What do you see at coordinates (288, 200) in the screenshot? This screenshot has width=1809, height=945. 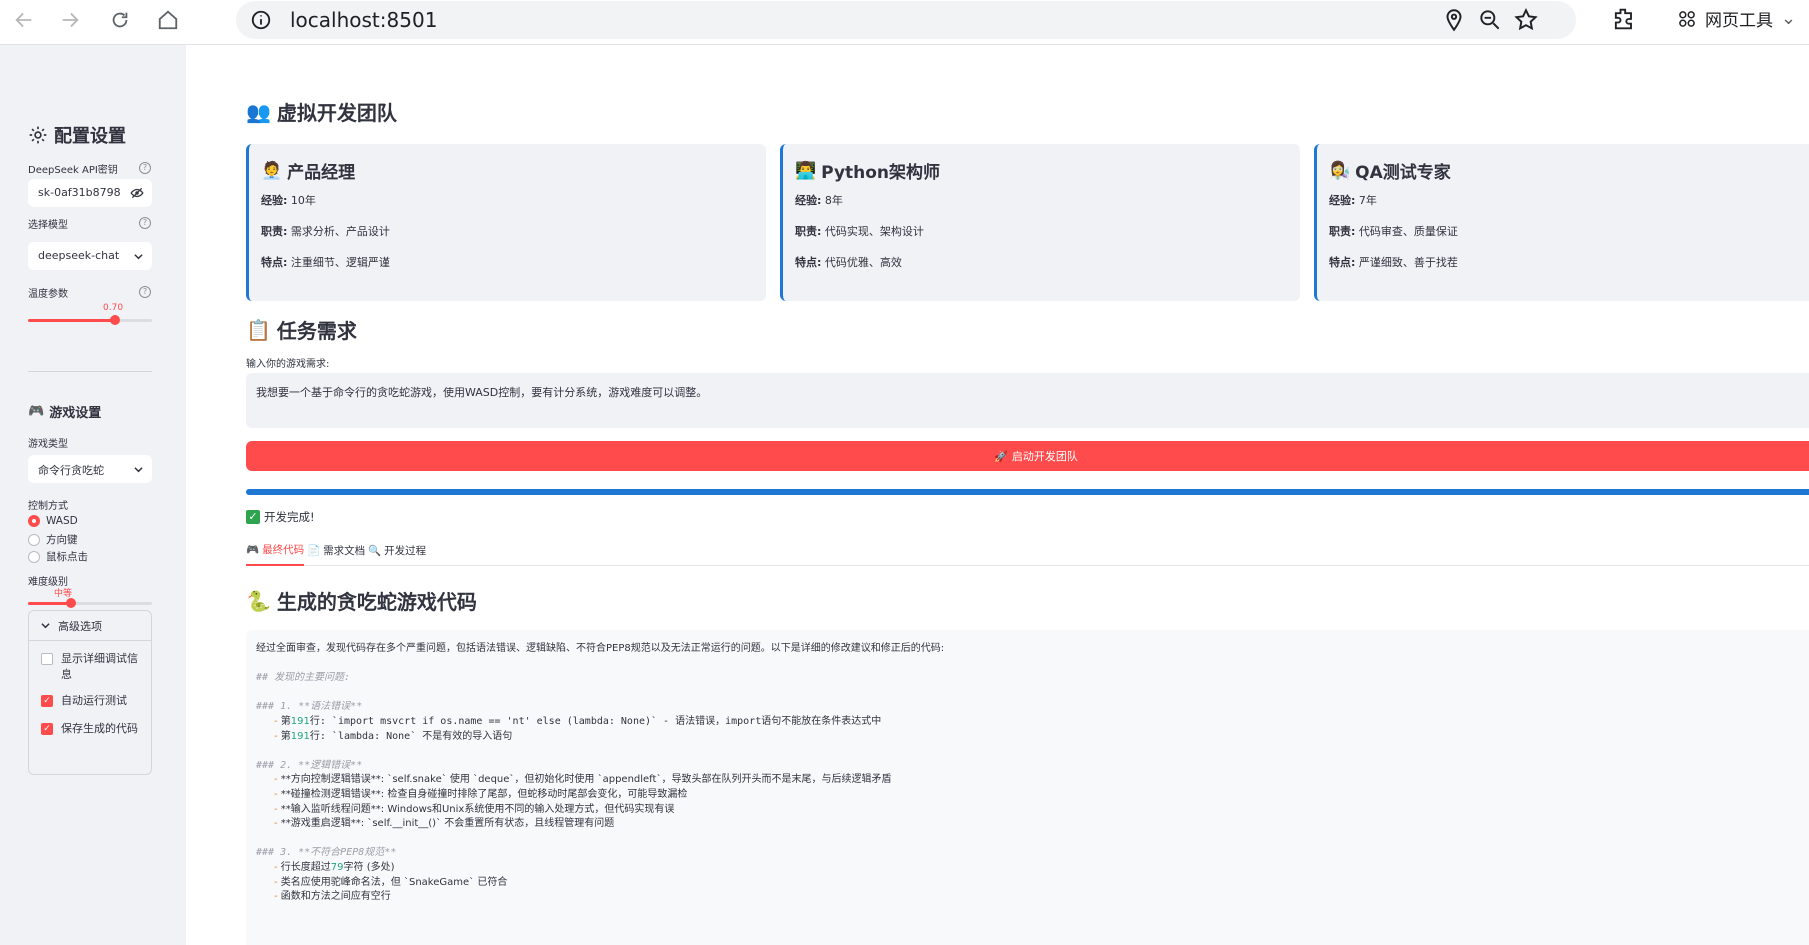 I see `member-experience: 经验: 10年` at bounding box center [288, 200].